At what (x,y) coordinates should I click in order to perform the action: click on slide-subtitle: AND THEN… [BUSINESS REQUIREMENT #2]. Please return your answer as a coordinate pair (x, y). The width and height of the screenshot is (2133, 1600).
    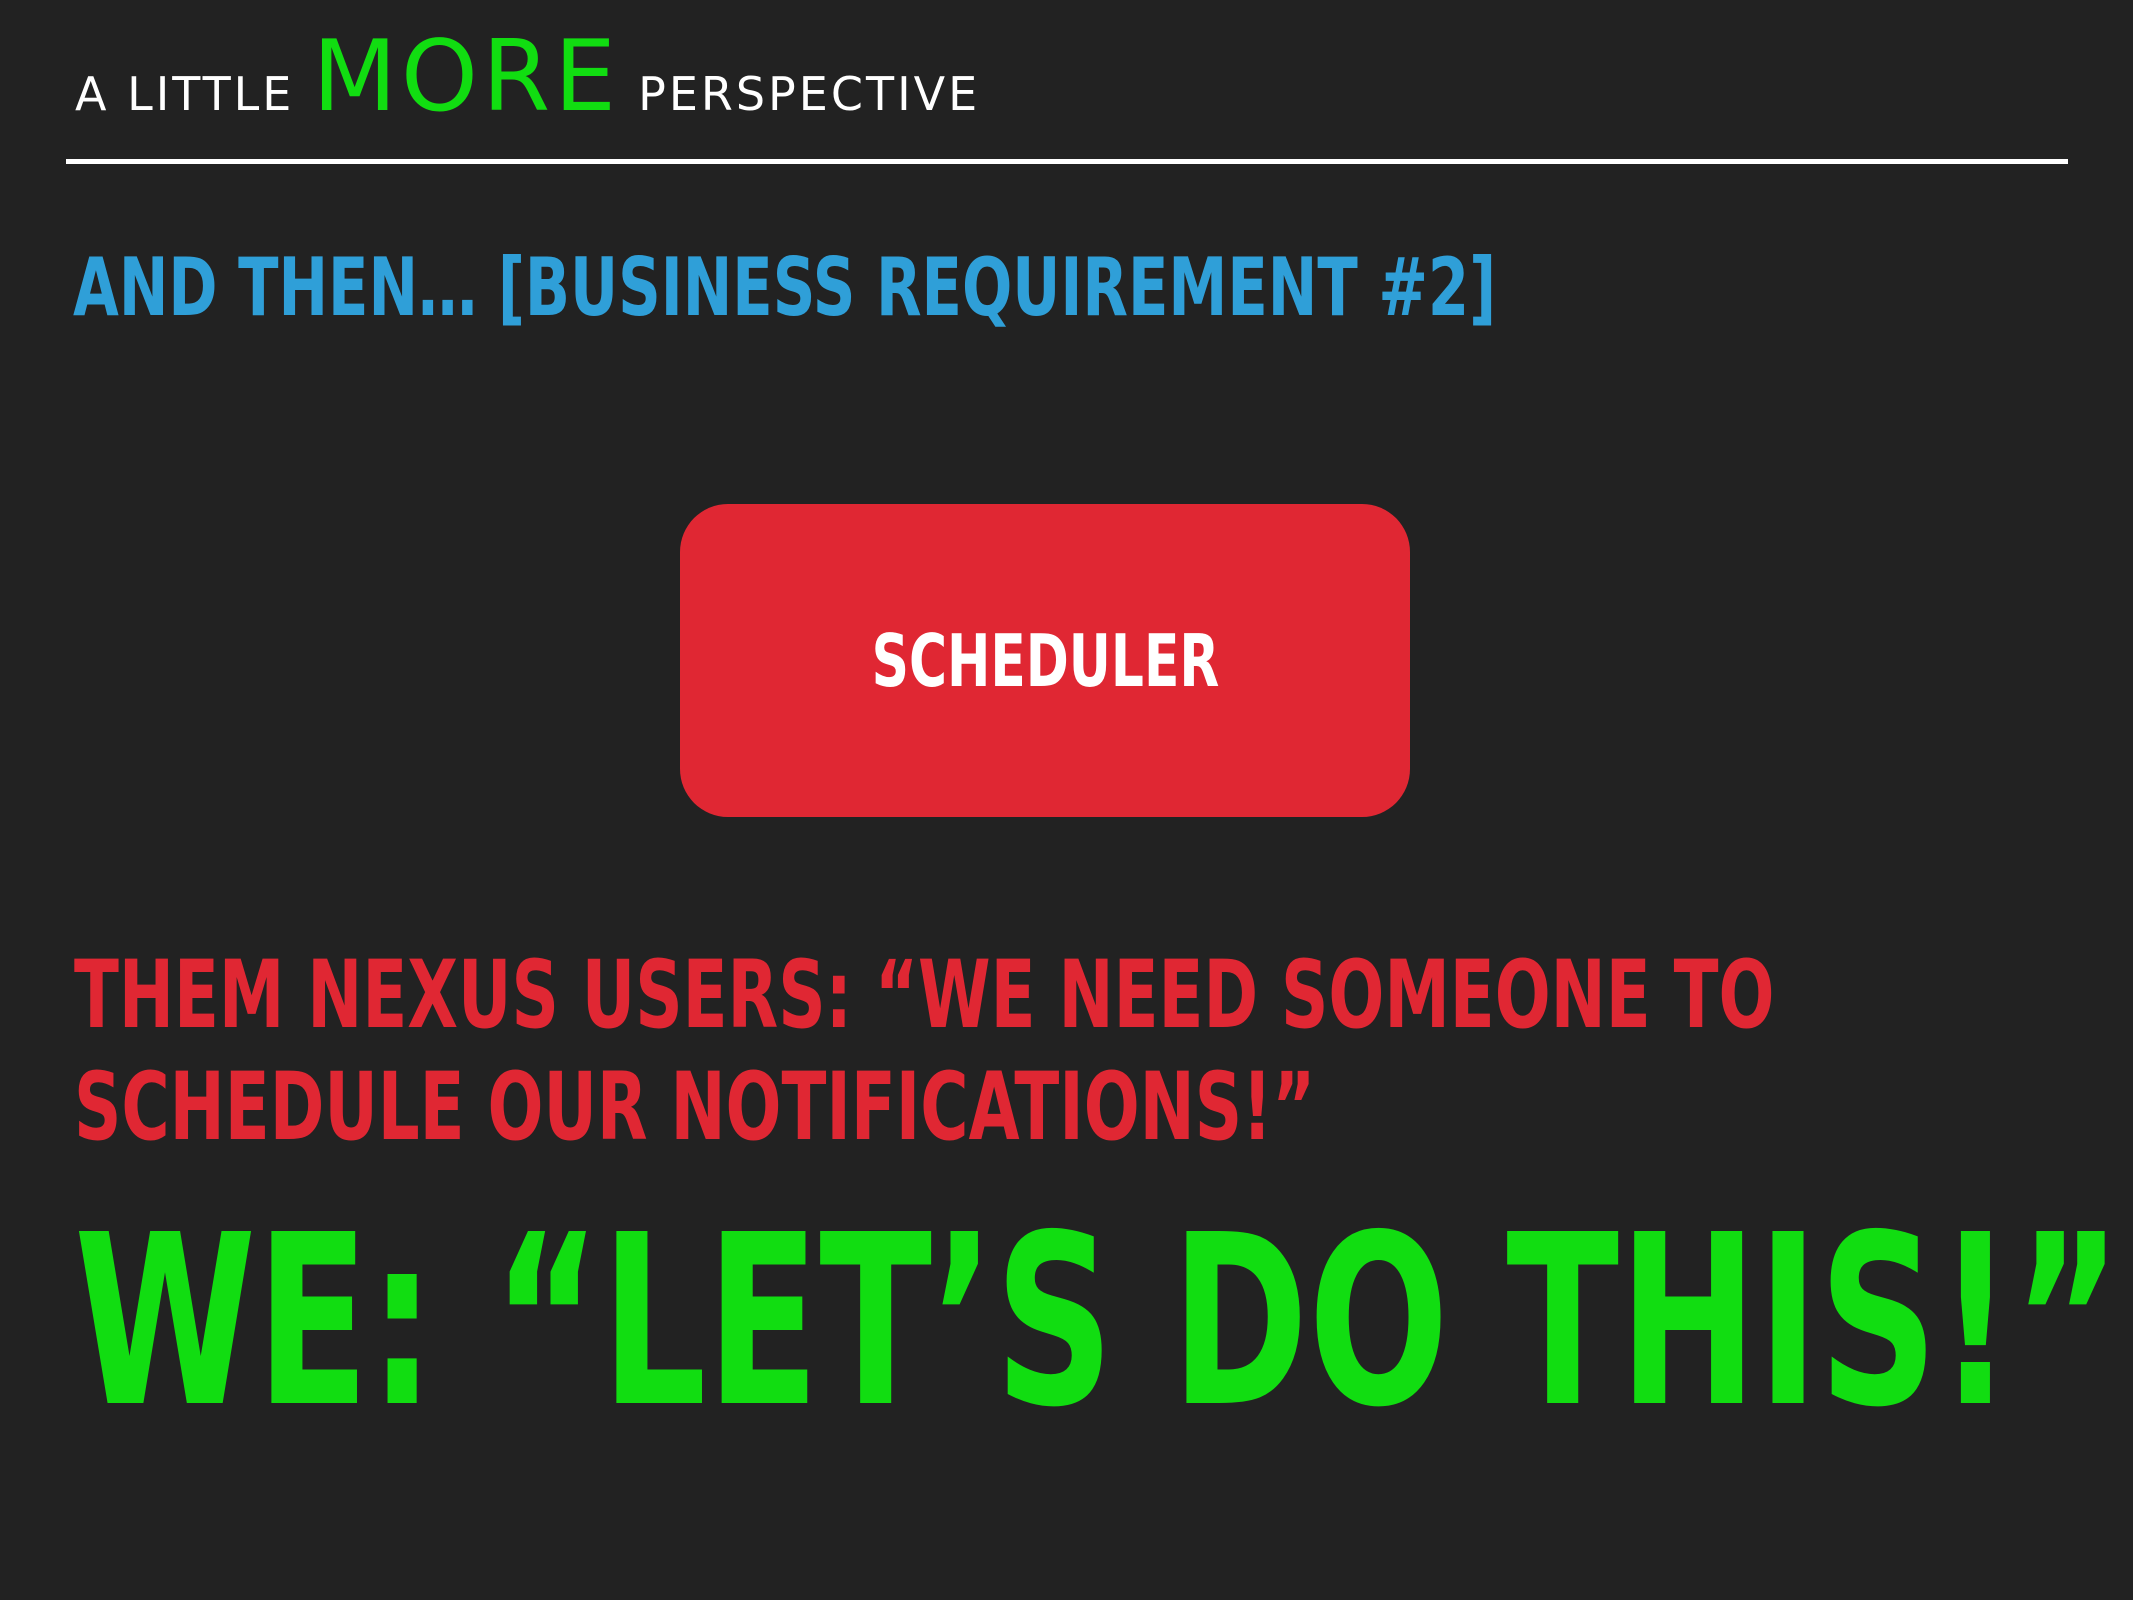
    Looking at the image, I should click on (785, 287).